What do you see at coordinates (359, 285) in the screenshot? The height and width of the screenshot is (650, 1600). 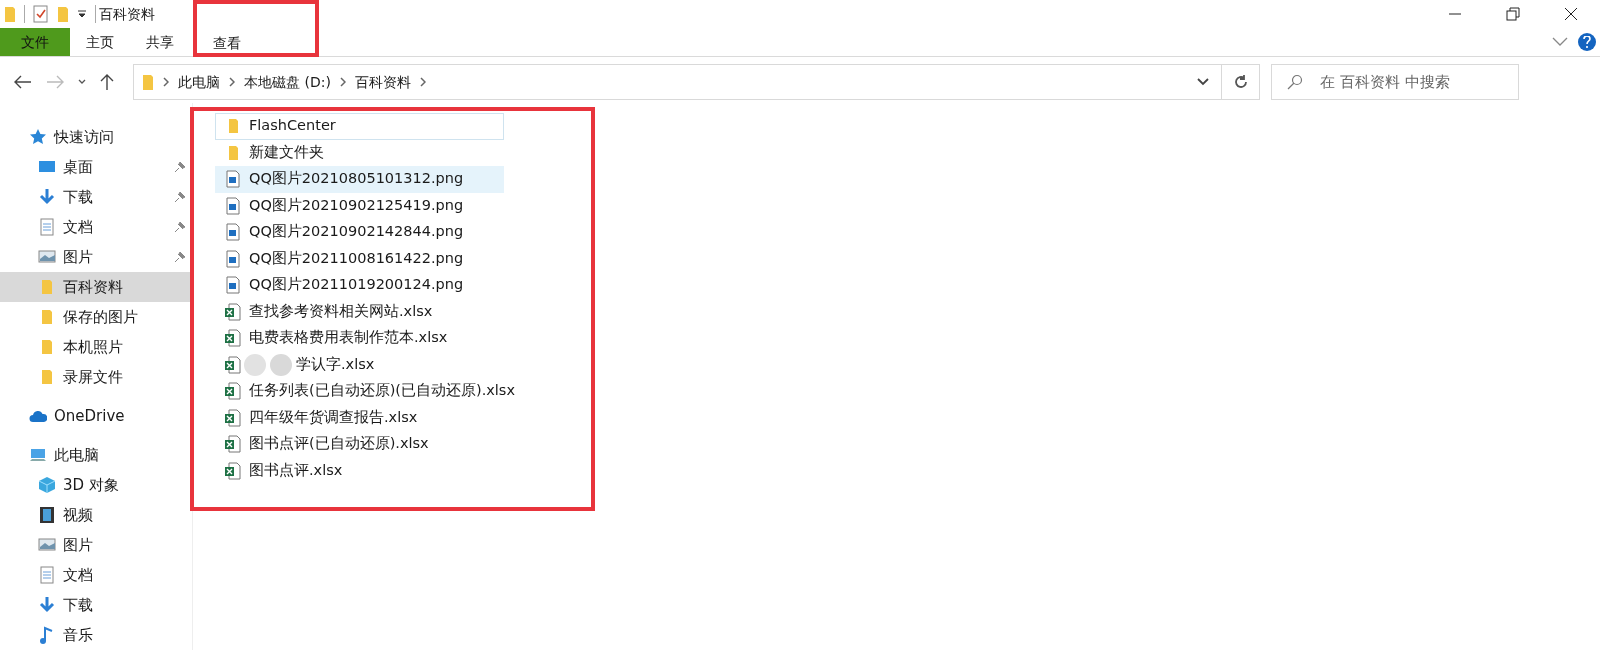 I see `file-item: QQ图片20211019200124.png` at bounding box center [359, 285].